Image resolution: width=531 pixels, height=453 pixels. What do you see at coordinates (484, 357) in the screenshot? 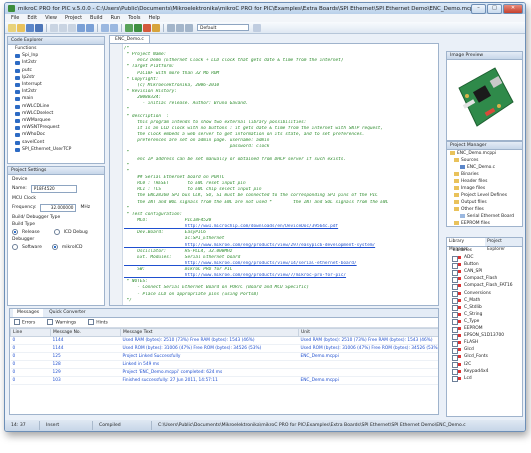
I see `library-item: Glcd_Fonts` at bounding box center [484, 357].